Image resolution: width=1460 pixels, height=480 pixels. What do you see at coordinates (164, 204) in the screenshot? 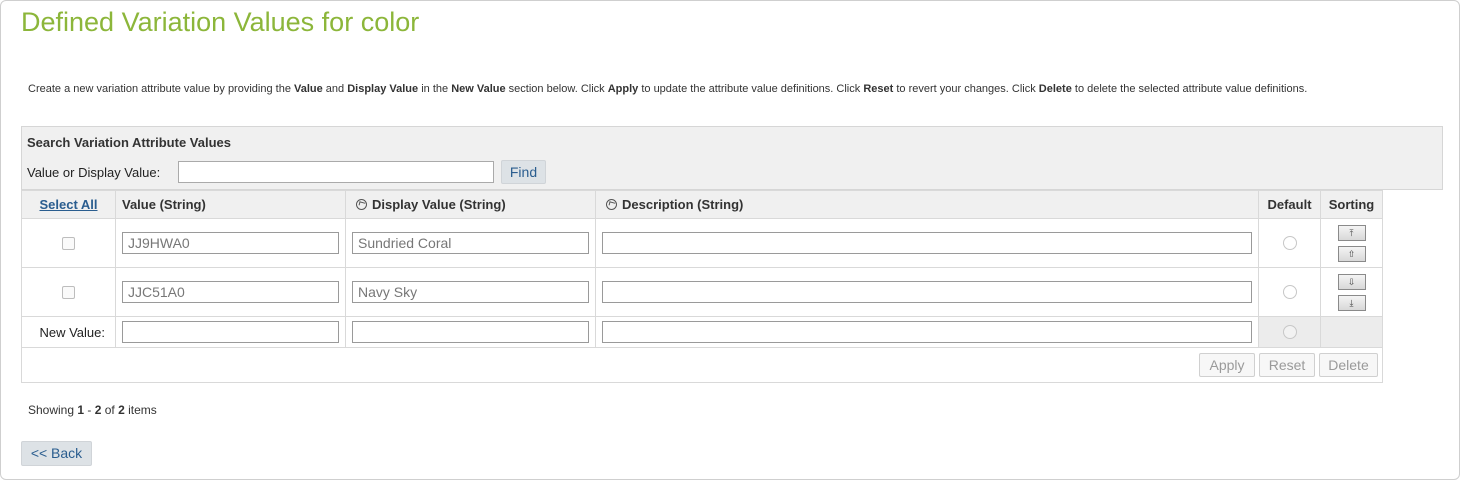
I see `header-value-label: Value (String)` at bounding box center [164, 204].